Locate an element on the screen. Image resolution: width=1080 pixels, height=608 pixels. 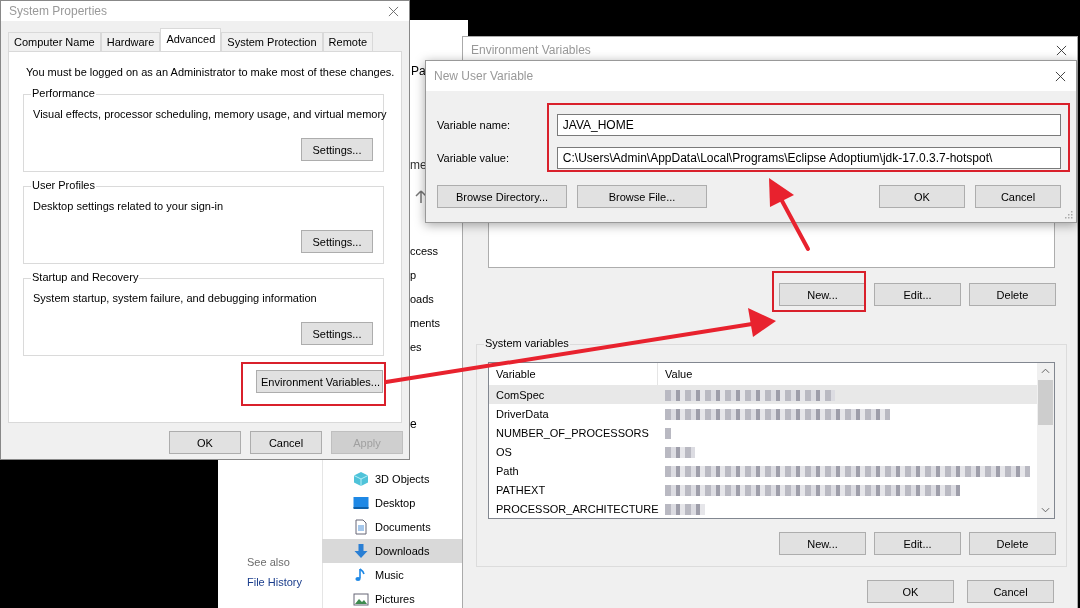
scroll-up-icon is located at coordinates (1045, 371).